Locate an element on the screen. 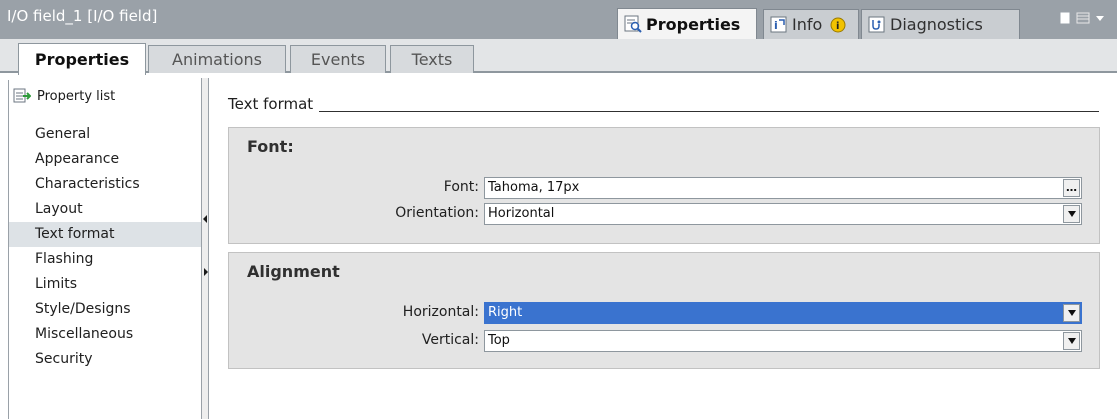 Image resolution: width=1117 pixels, height=419 pixels. vertical-row: Vertical: Top is located at coordinates (664, 341).